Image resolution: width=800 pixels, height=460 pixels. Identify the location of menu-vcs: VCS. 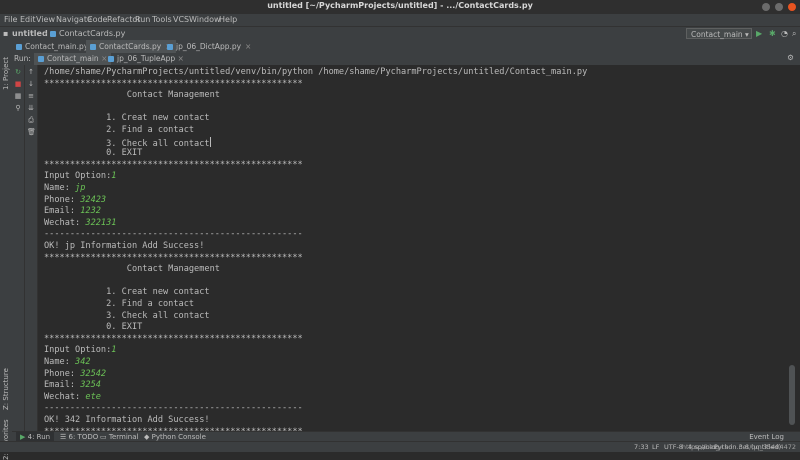
(181, 19).